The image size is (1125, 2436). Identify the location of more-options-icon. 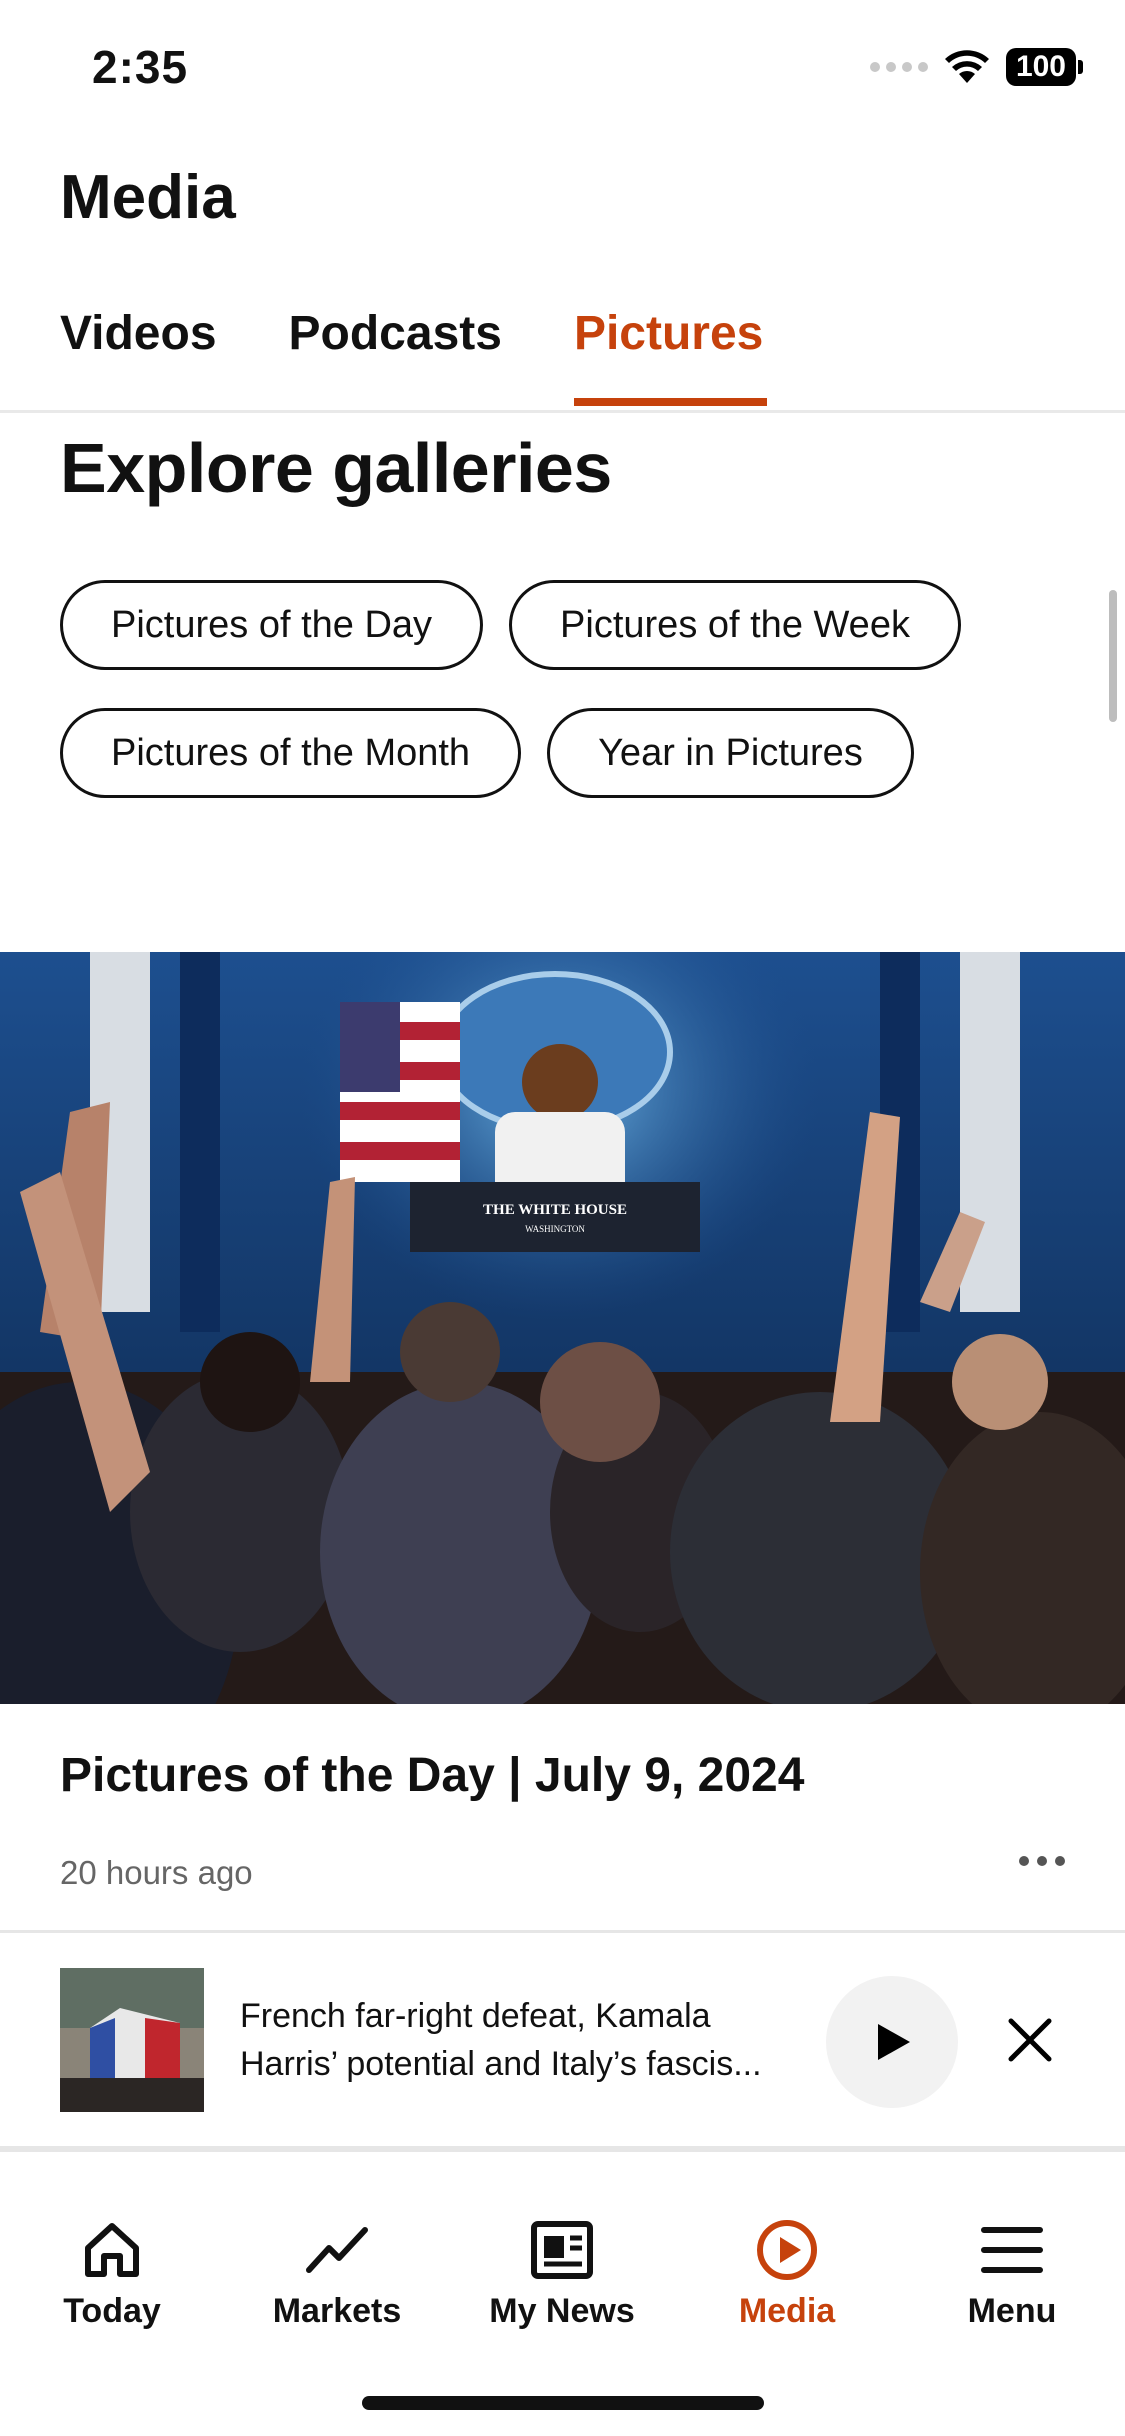
(1042, 1861).